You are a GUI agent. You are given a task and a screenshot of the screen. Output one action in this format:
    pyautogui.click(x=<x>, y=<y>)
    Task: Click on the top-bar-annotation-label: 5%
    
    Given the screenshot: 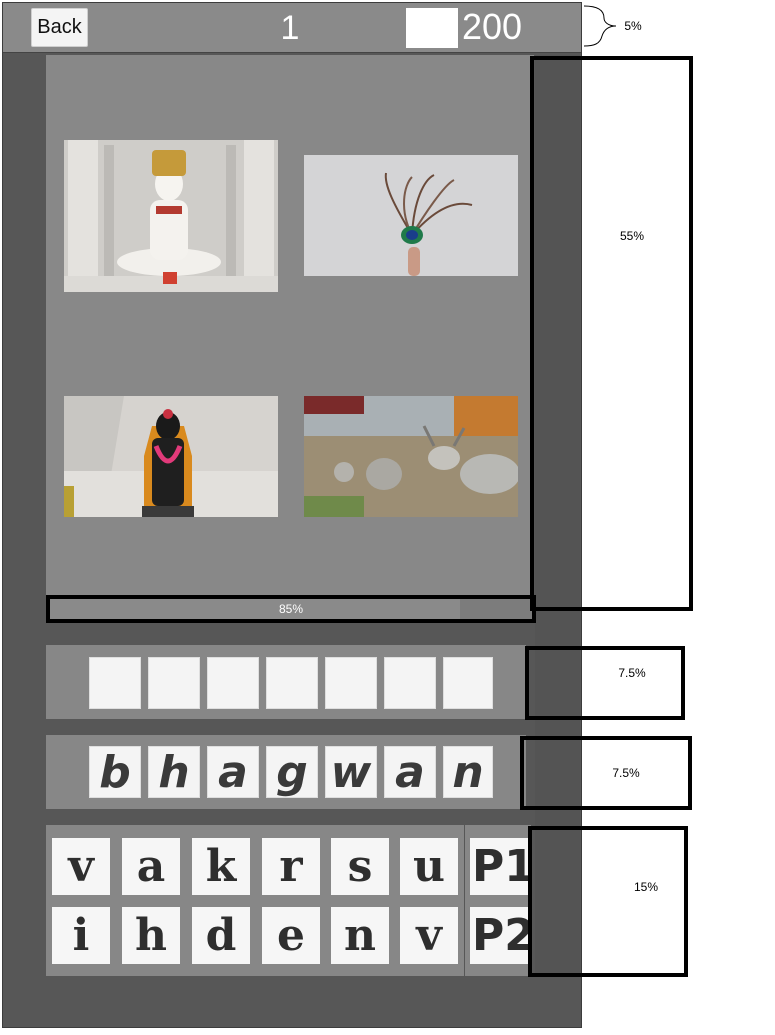 What is the action you would take?
    pyautogui.click(x=633, y=26)
    